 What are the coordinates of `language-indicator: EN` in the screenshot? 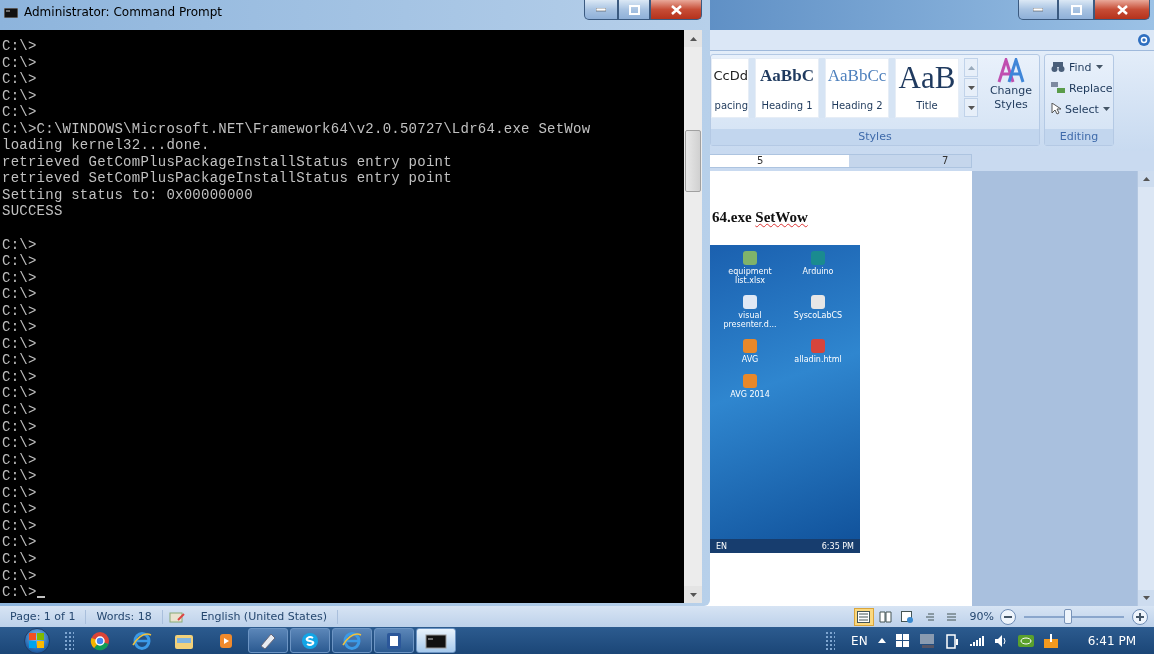 It's located at (859, 640).